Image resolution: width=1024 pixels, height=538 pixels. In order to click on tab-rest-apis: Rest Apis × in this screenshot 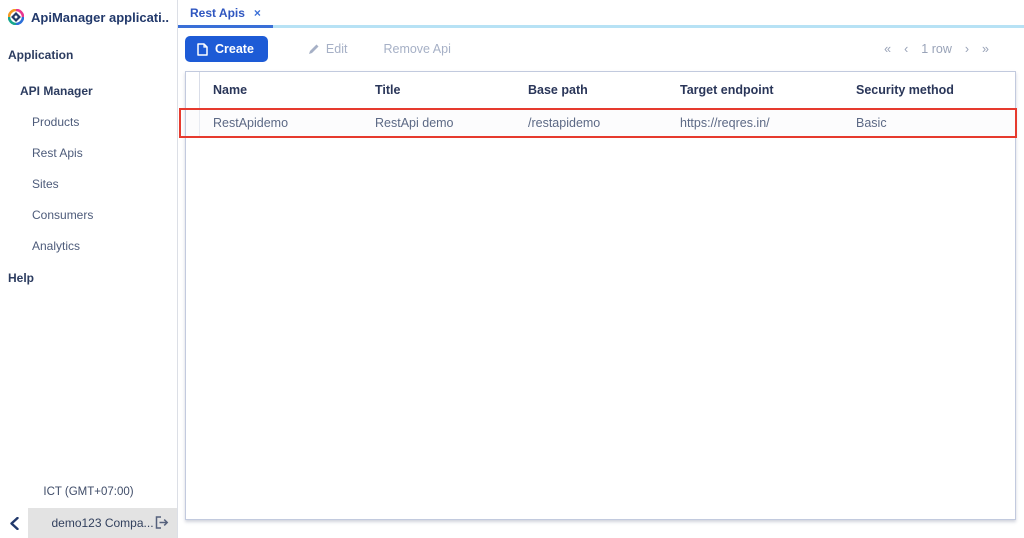, I will do `click(225, 14)`.